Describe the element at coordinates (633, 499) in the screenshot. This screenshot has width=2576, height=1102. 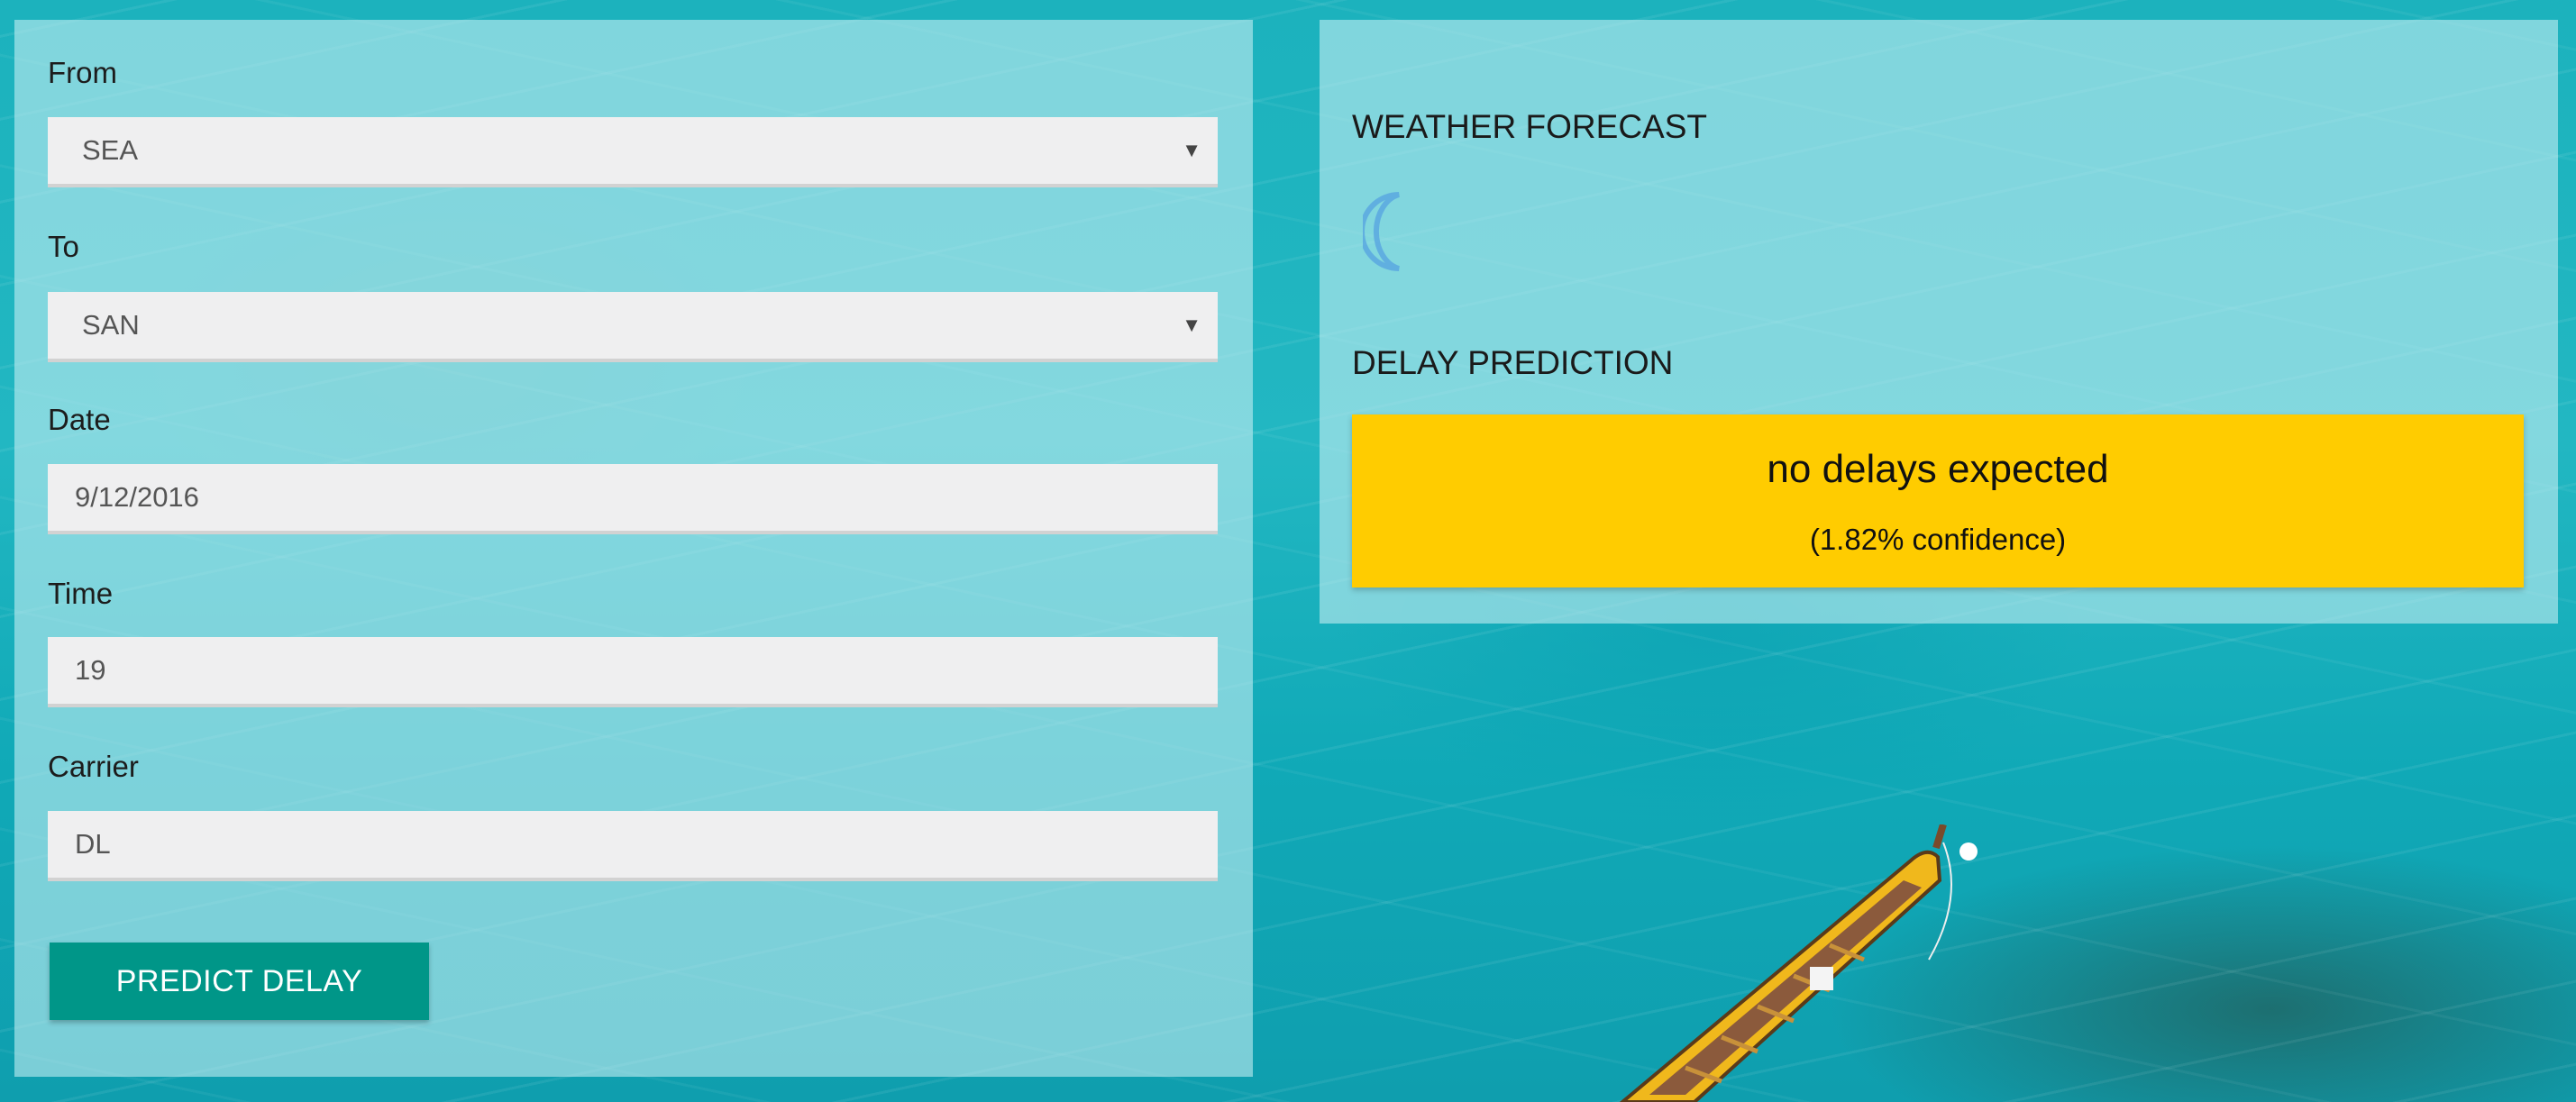
I see `date-input: 9/12/2016` at that location.